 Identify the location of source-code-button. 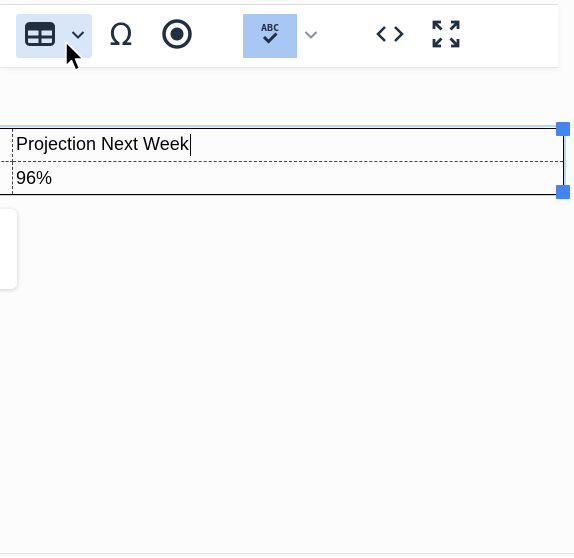
(390, 36).